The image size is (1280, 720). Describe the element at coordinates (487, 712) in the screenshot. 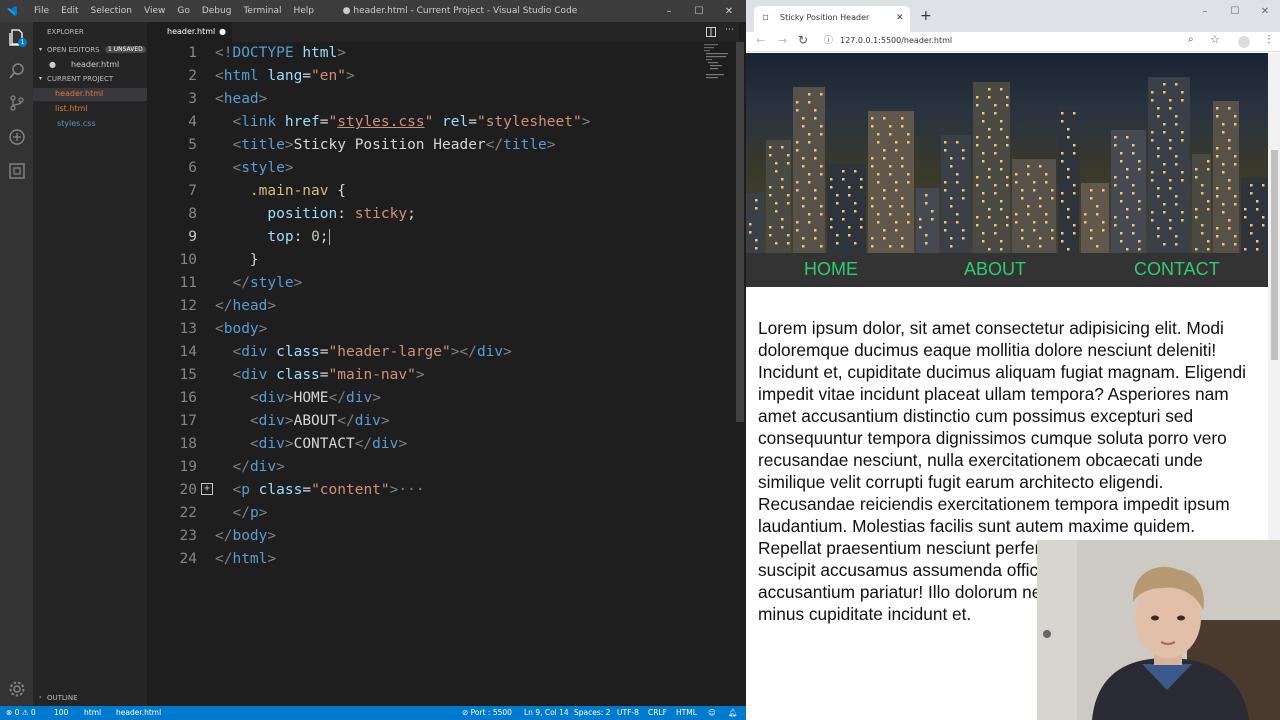

I see `live-server-port: ⊘ Port : 5500` at that location.